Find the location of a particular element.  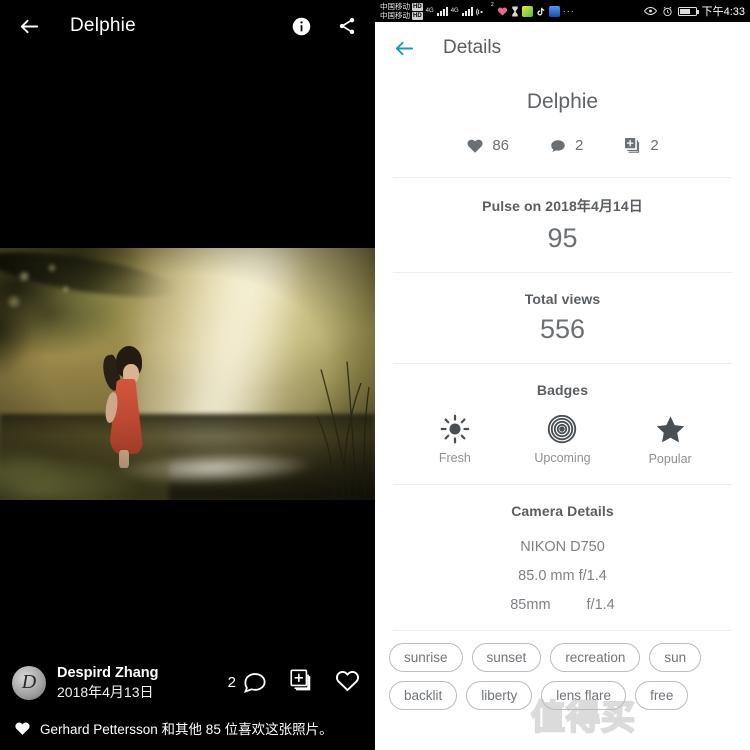

camera-exif-row: 85mm f/1.4 is located at coordinates (562, 605).